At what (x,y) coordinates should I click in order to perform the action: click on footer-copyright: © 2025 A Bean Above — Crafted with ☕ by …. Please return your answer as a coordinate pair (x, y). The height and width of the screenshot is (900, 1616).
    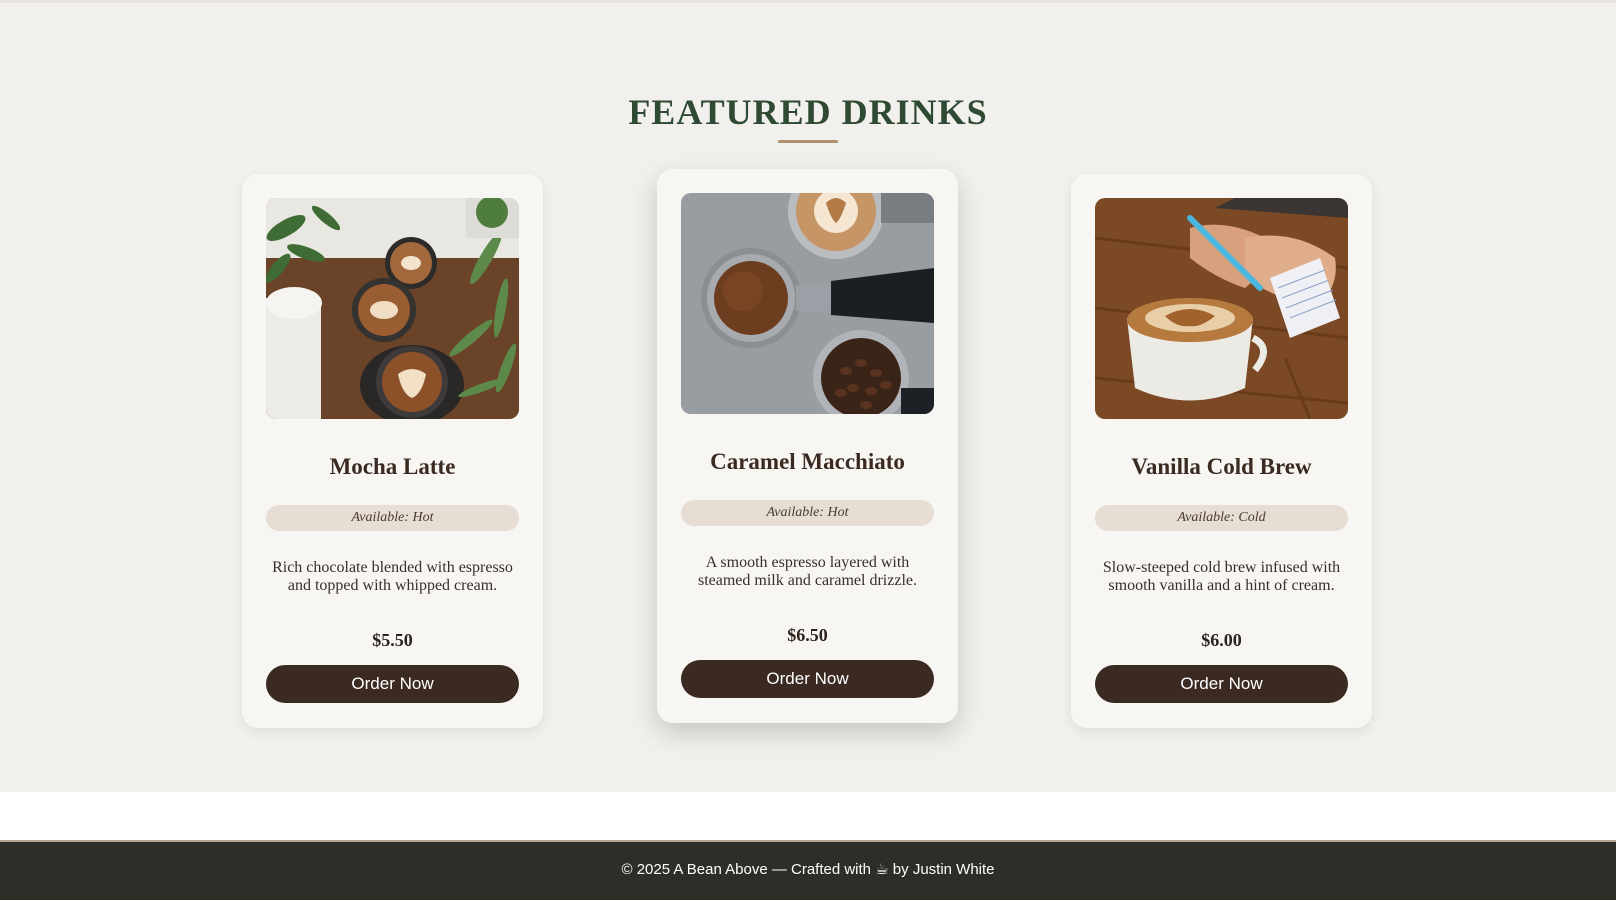
    Looking at the image, I should click on (808, 869).